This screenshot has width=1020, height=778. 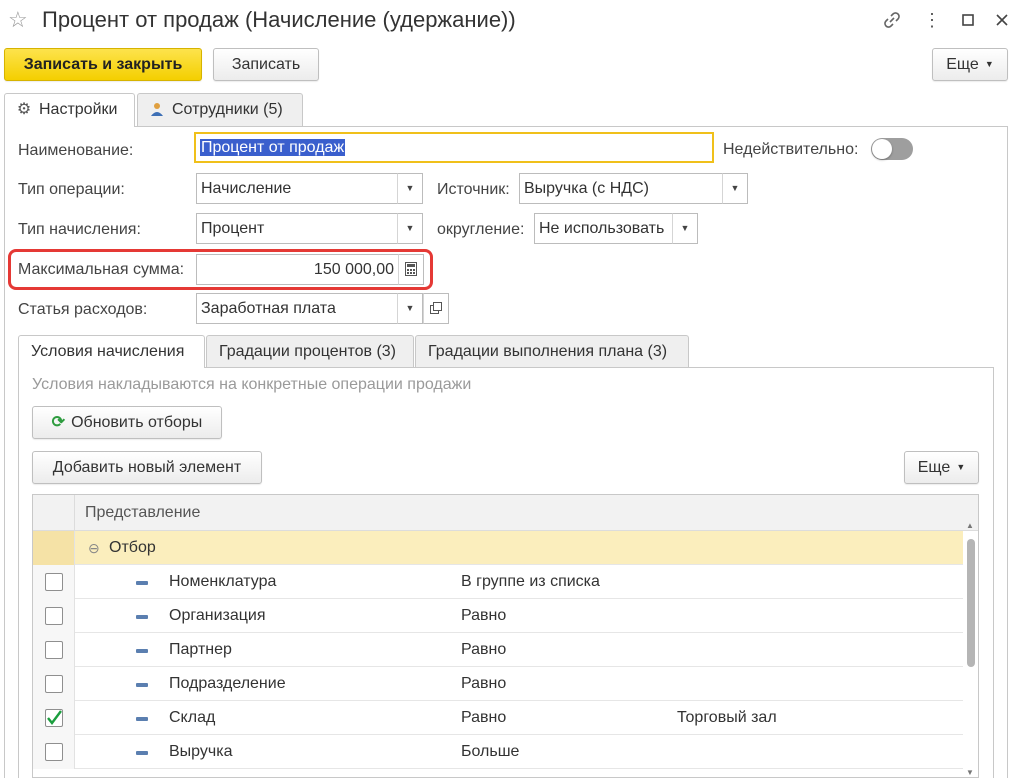 What do you see at coordinates (735, 188) in the screenshot?
I see `source-dropdown-button: ▼` at bounding box center [735, 188].